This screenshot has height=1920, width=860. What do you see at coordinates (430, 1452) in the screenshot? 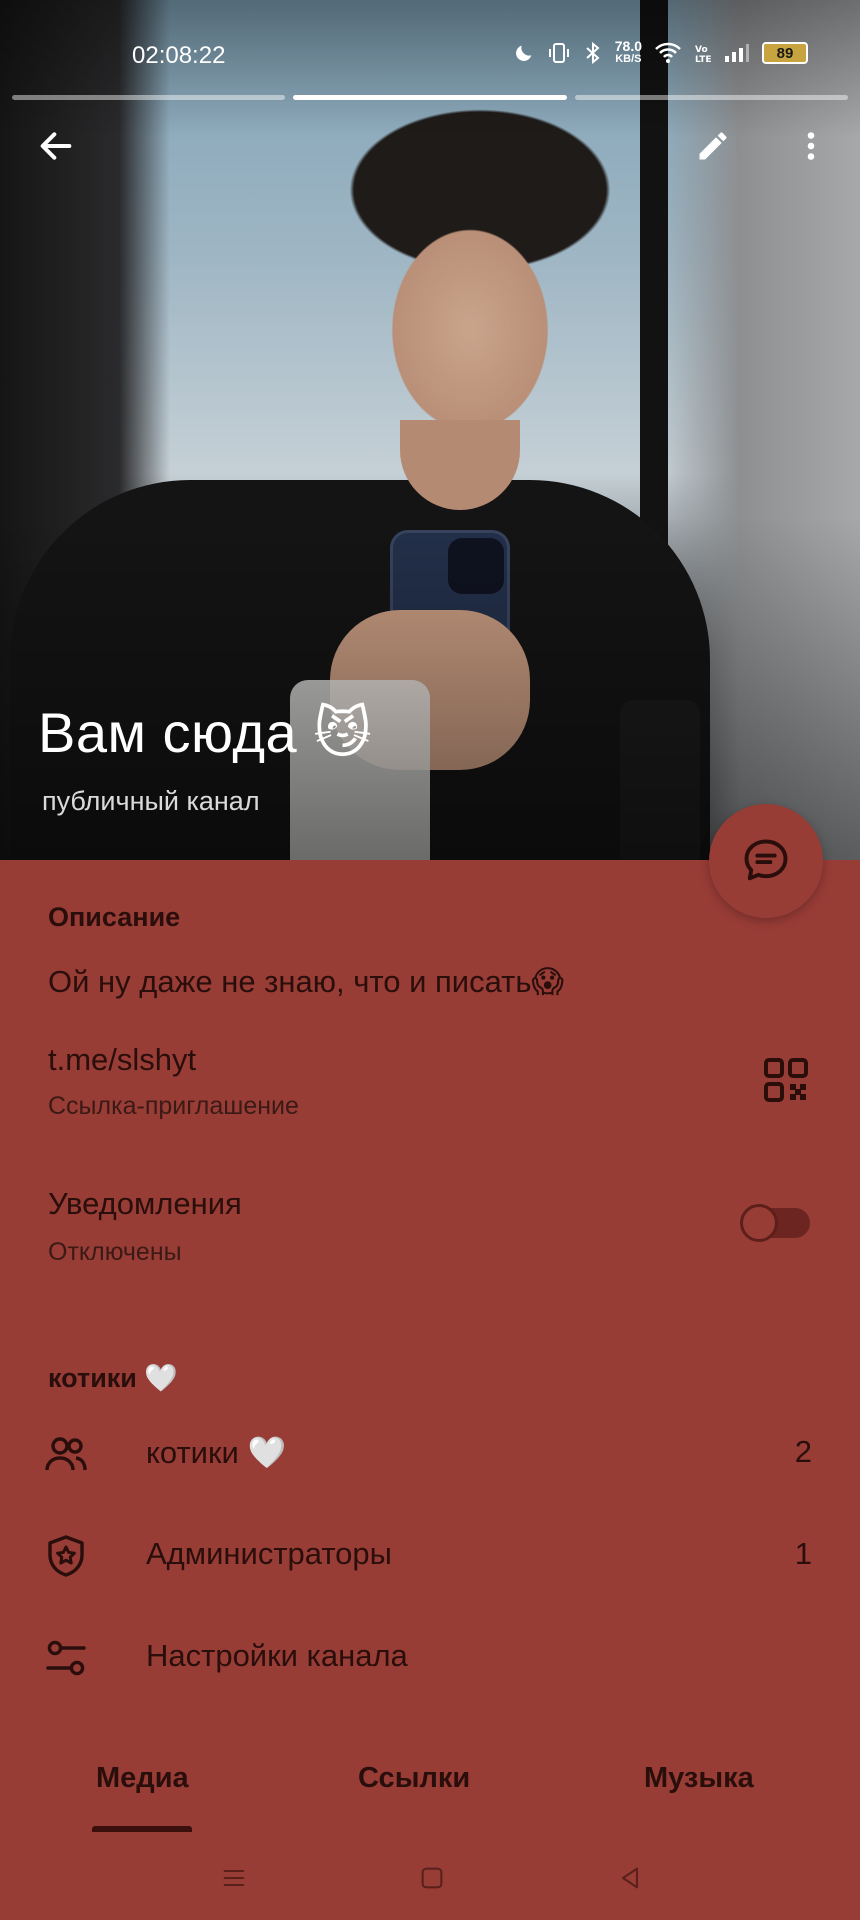
I see `menu-item-subscribers: котики 🤍 2` at bounding box center [430, 1452].